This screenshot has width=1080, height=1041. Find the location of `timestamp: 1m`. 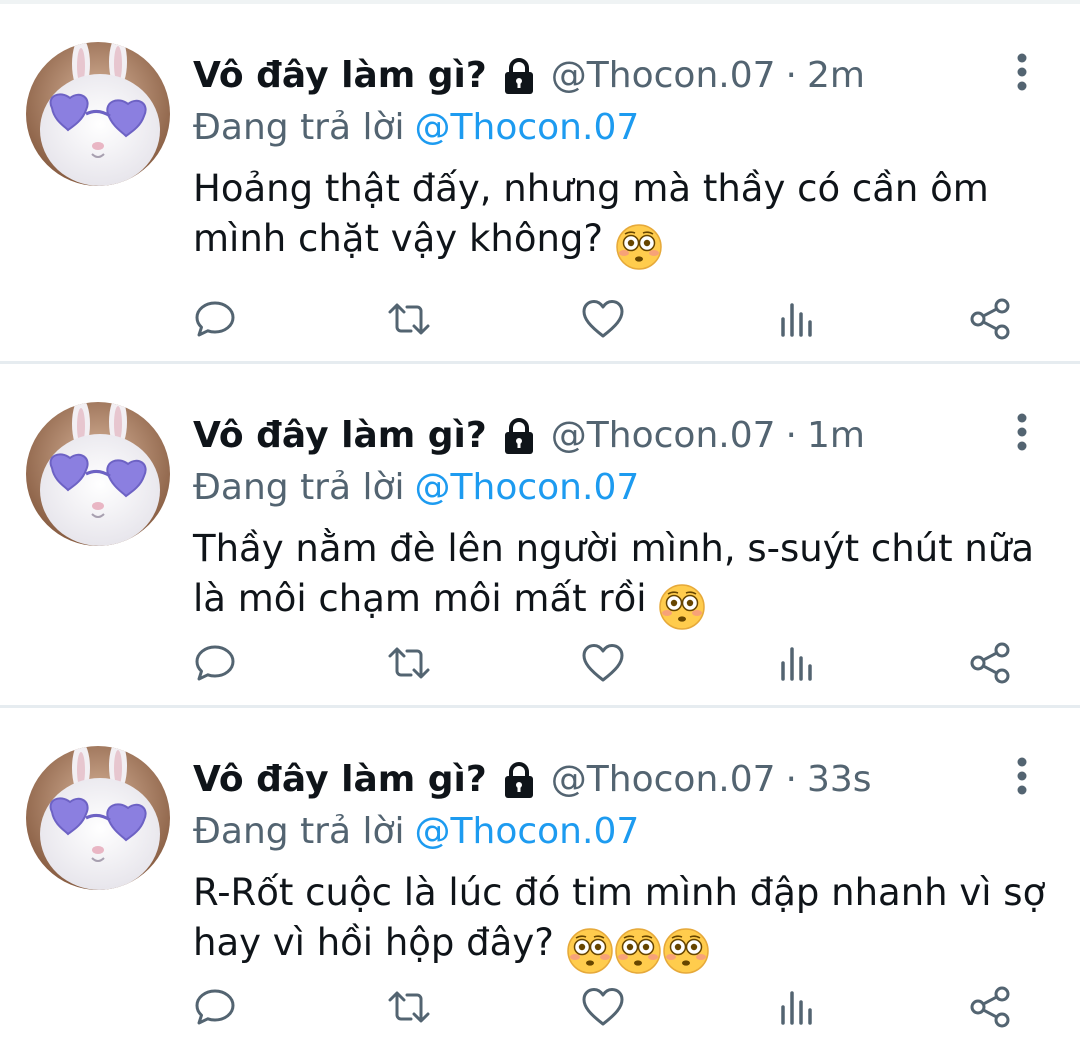

timestamp: 1m is located at coordinates (836, 436).